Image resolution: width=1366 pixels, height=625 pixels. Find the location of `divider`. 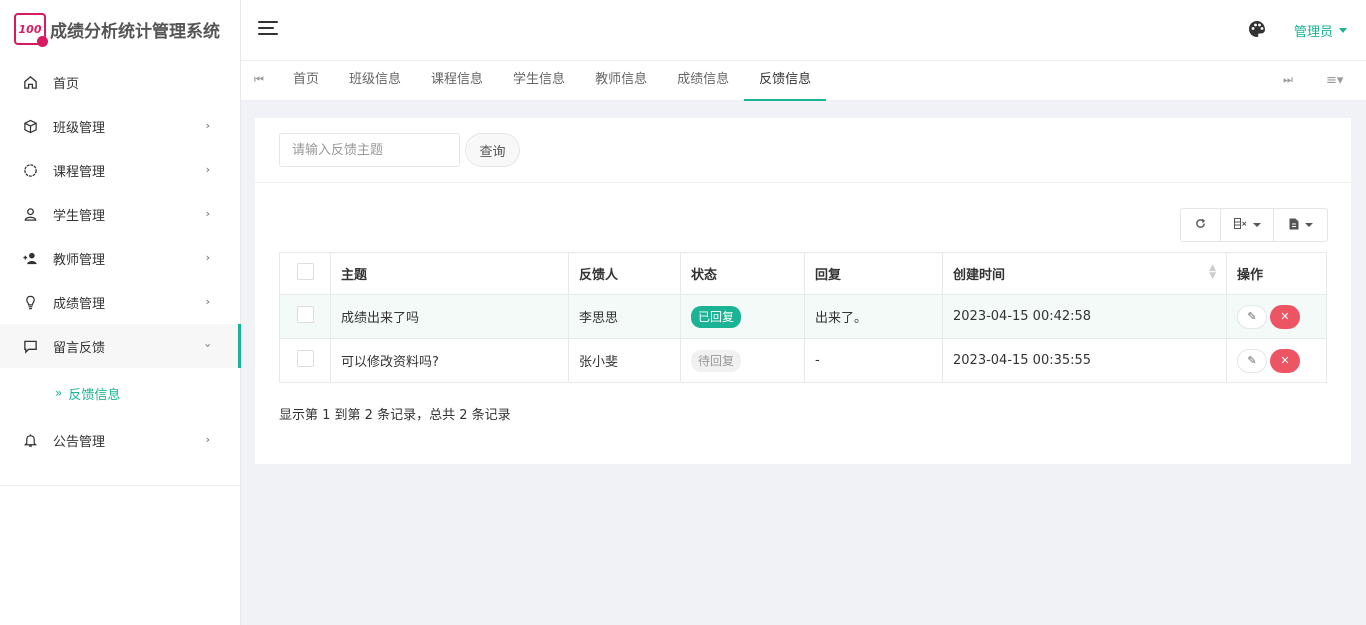

divider is located at coordinates (120, 485).